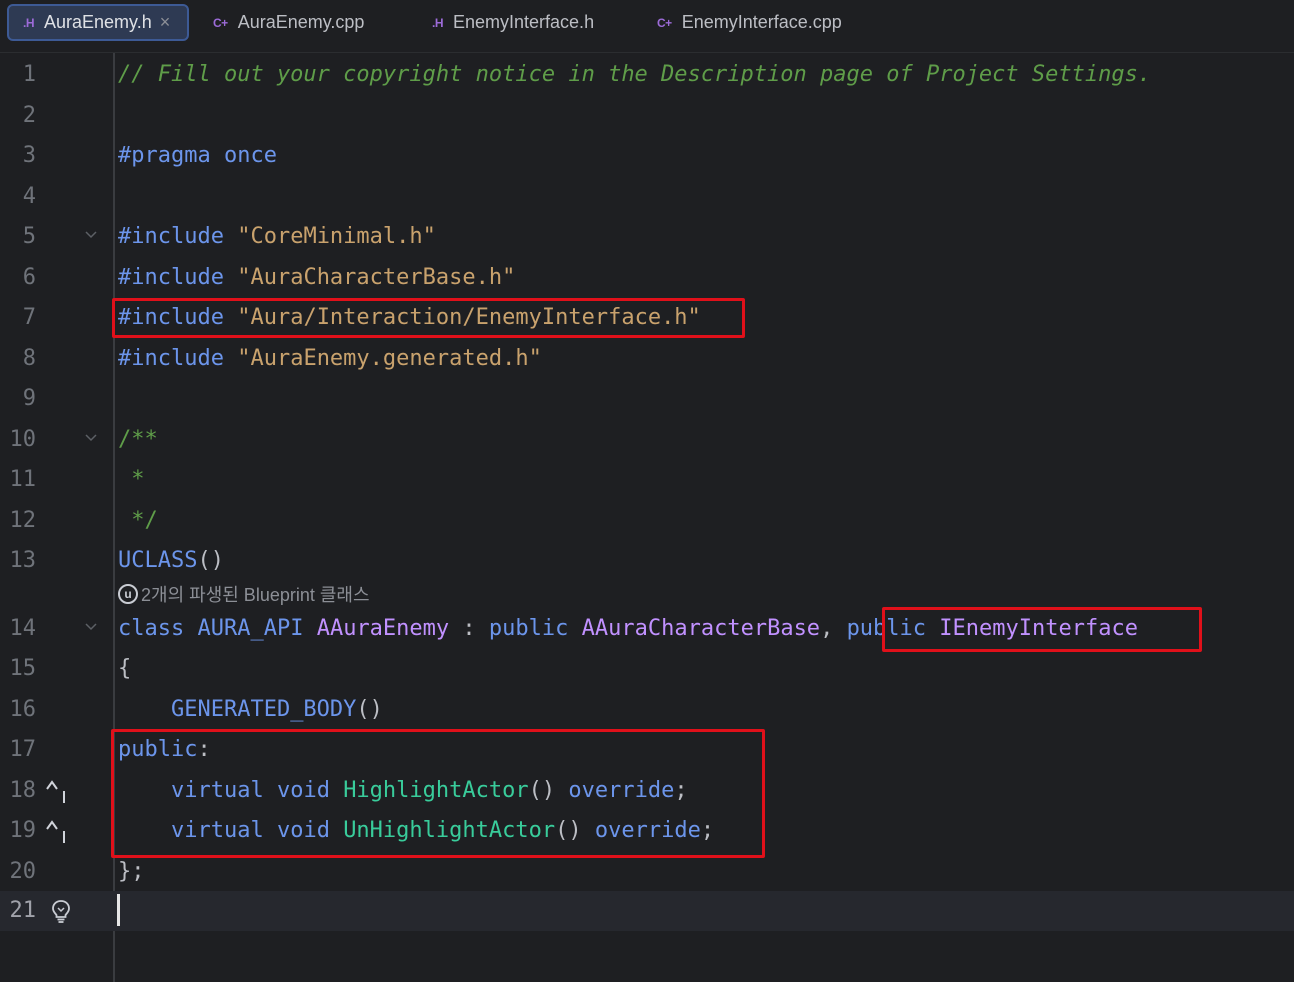  Describe the element at coordinates (151, 628) in the screenshot. I see `keyword: class` at that location.